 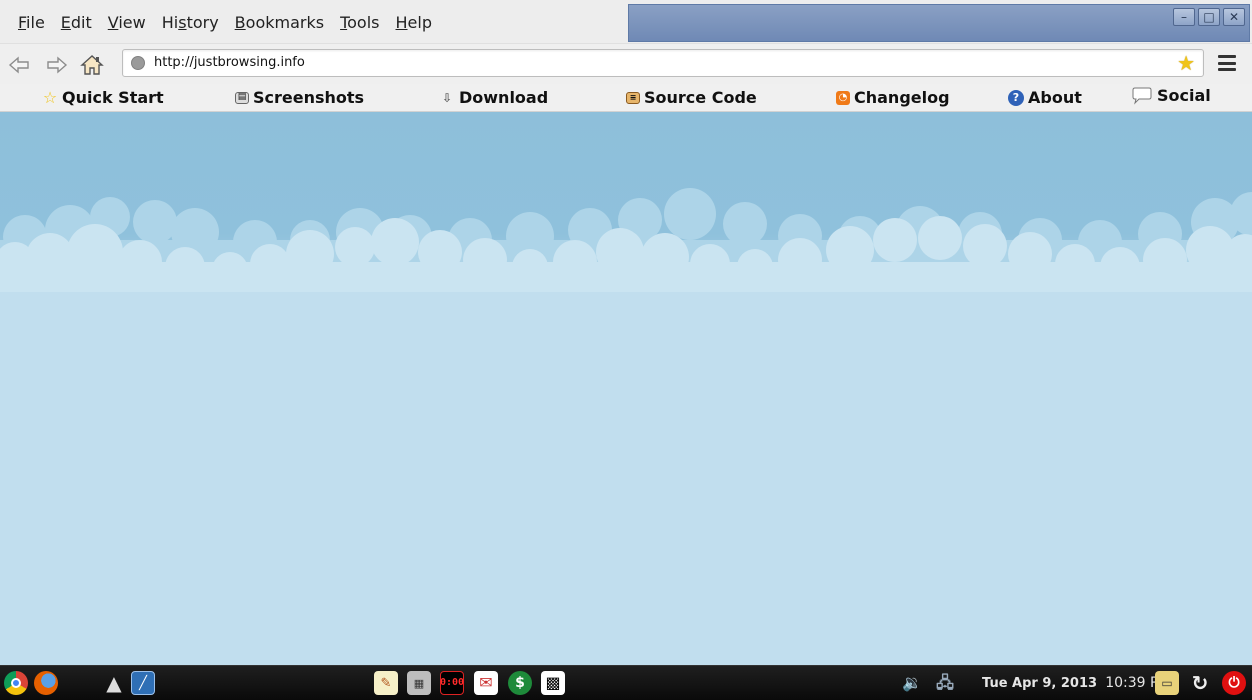 I want to click on star-icon: ☆, so click(x=50, y=97).